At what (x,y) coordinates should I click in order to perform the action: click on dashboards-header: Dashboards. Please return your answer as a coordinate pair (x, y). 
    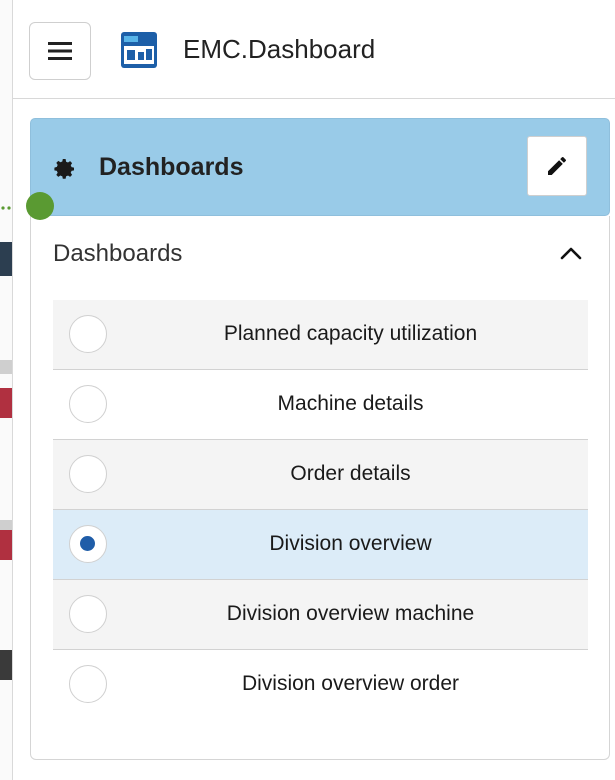
    Looking at the image, I should click on (320, 167).